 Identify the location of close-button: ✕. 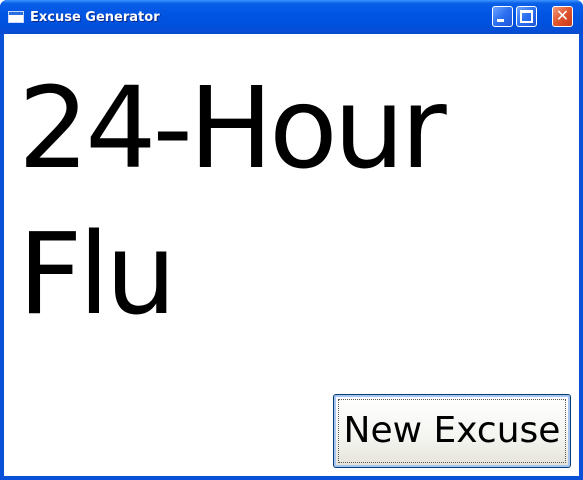
(562, 16).